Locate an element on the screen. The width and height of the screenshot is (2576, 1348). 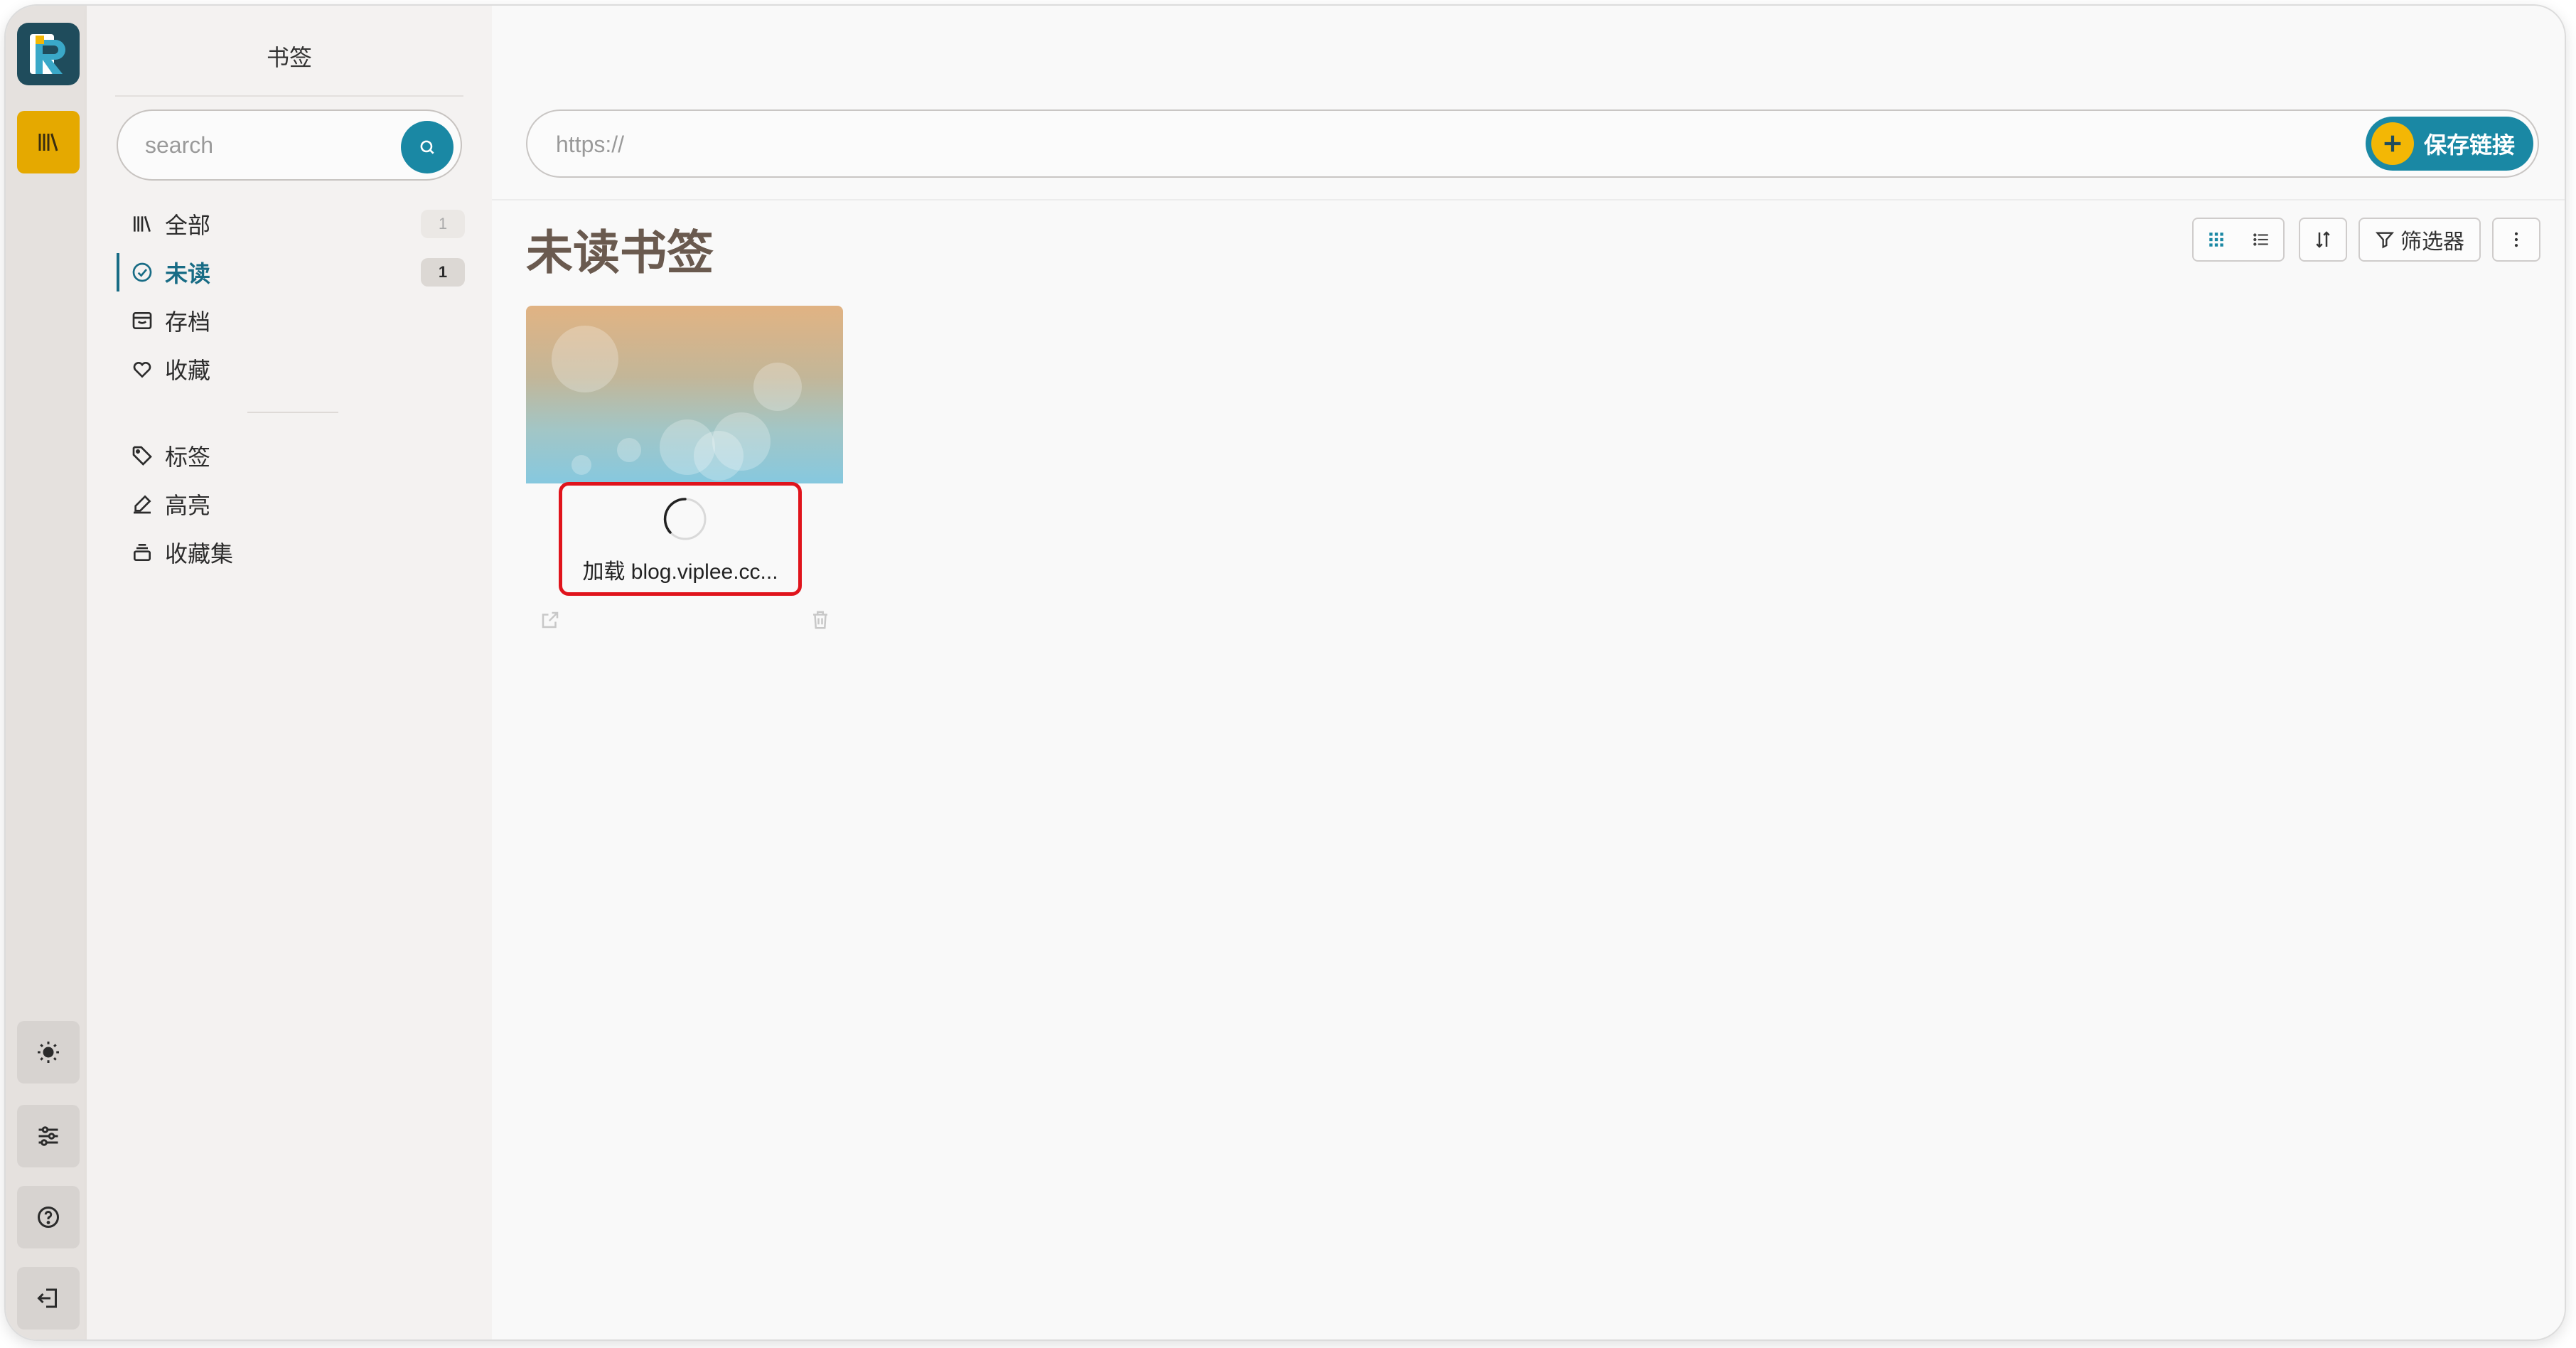
more-vertical-icon is located at coordinates (2516, 239).